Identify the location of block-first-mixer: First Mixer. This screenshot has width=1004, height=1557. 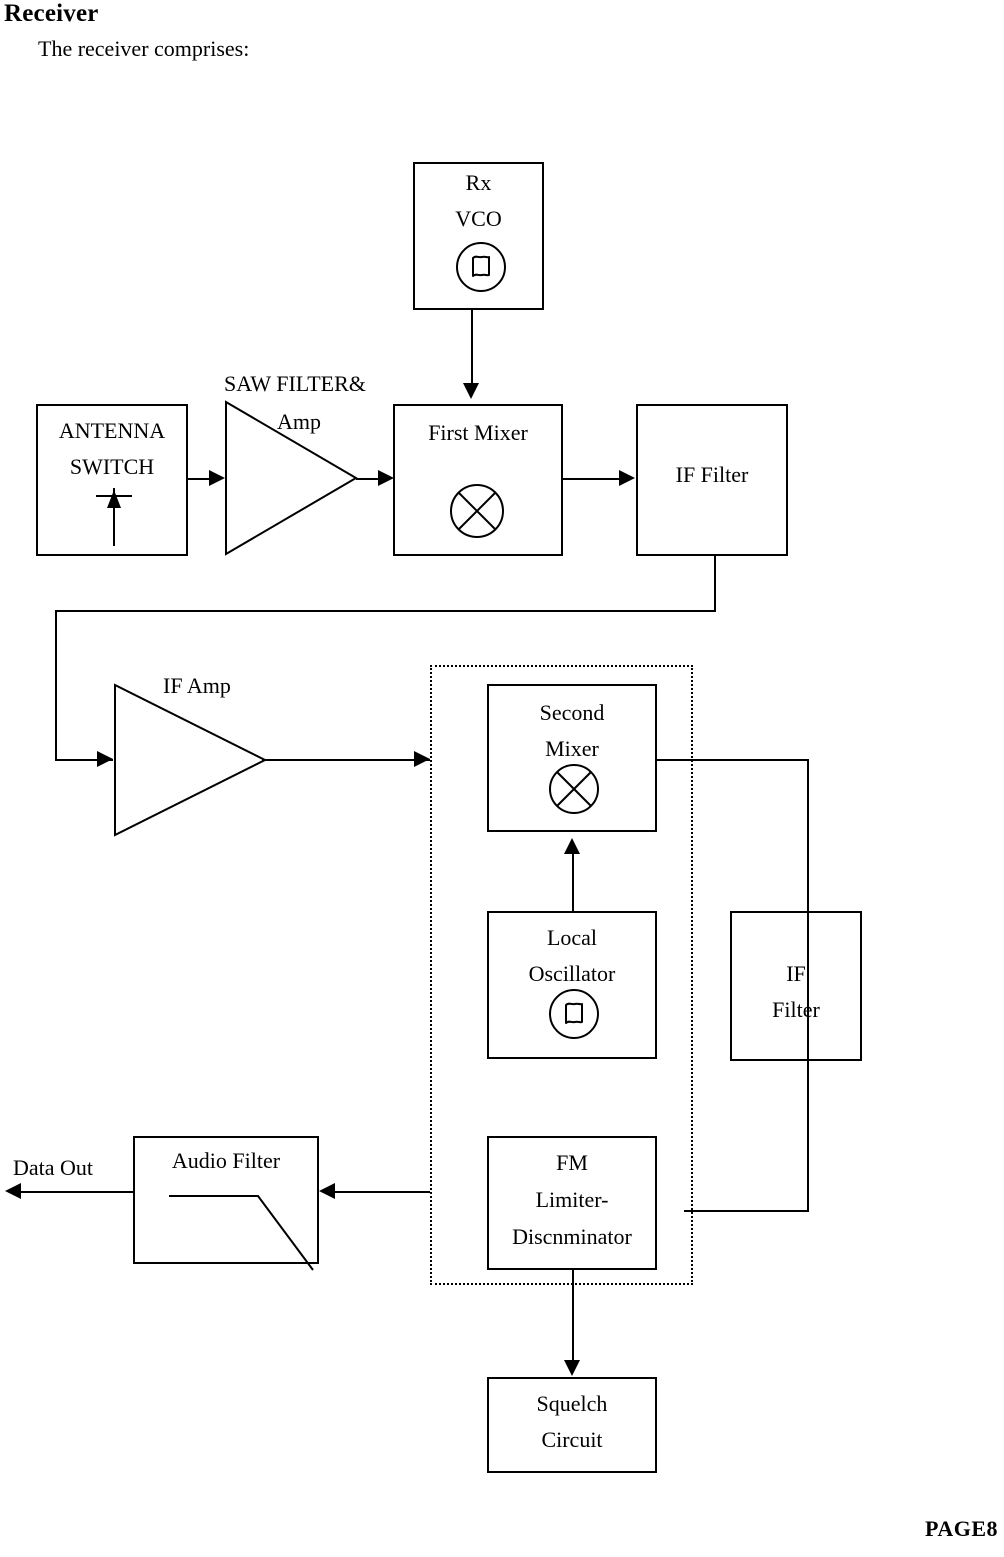
(478, 480).